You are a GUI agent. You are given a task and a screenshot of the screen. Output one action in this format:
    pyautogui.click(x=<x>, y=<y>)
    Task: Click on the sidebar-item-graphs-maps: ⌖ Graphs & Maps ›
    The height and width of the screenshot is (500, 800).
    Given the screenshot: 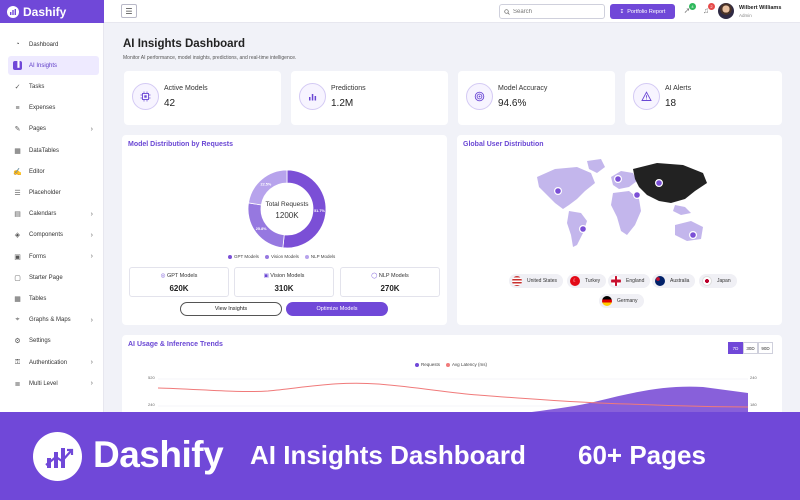 What is the action you would take?
    pyautogui.click(x=53, y=320)
    